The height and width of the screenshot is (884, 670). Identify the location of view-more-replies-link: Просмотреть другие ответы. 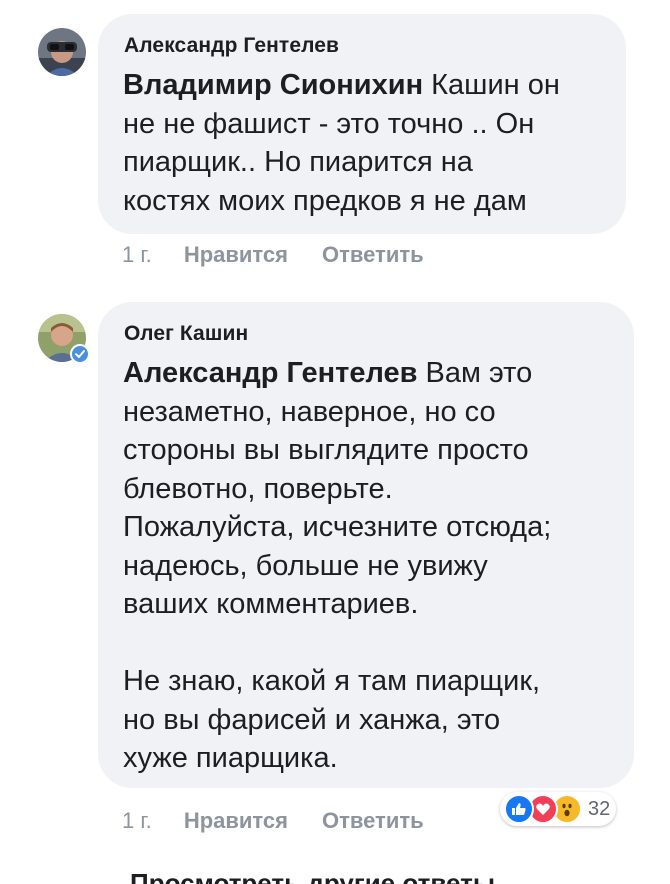
(312, 876).